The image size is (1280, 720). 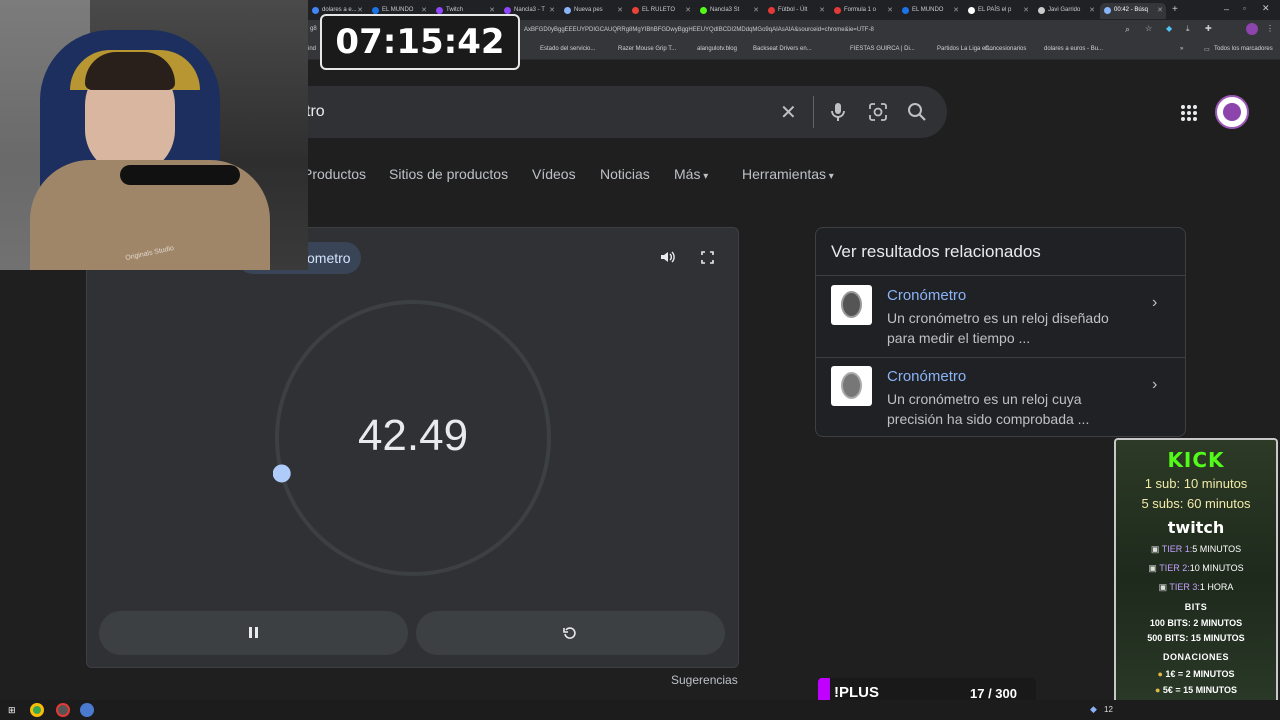 What do you see at coordinates (1066, 11) in the screenshot?
I see `browser-tab: Javi Garrido ✕` at bounding box center [1066, 11].